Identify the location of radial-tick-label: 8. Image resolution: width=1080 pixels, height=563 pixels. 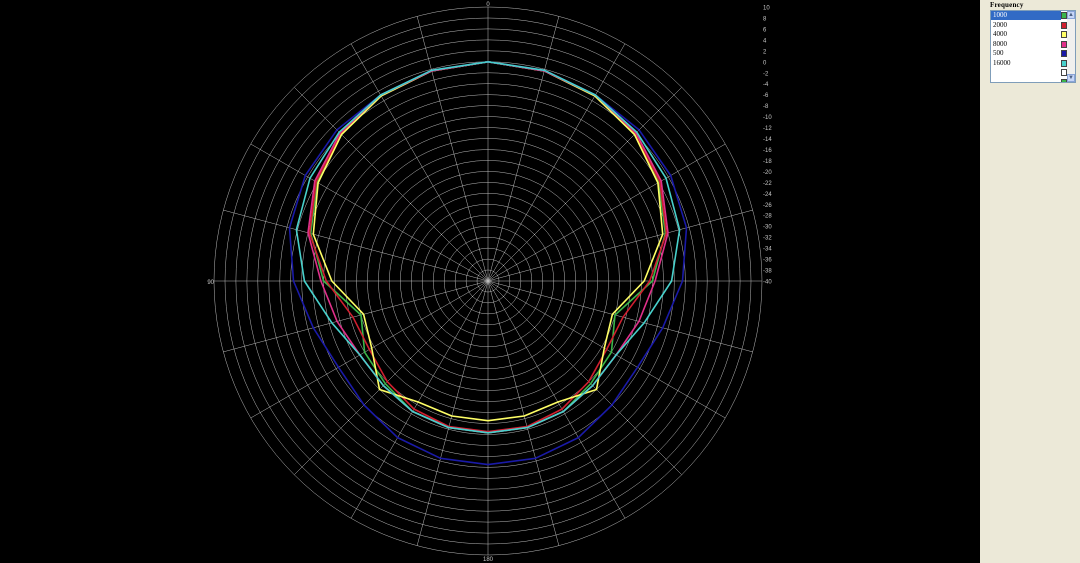
(765, 20).